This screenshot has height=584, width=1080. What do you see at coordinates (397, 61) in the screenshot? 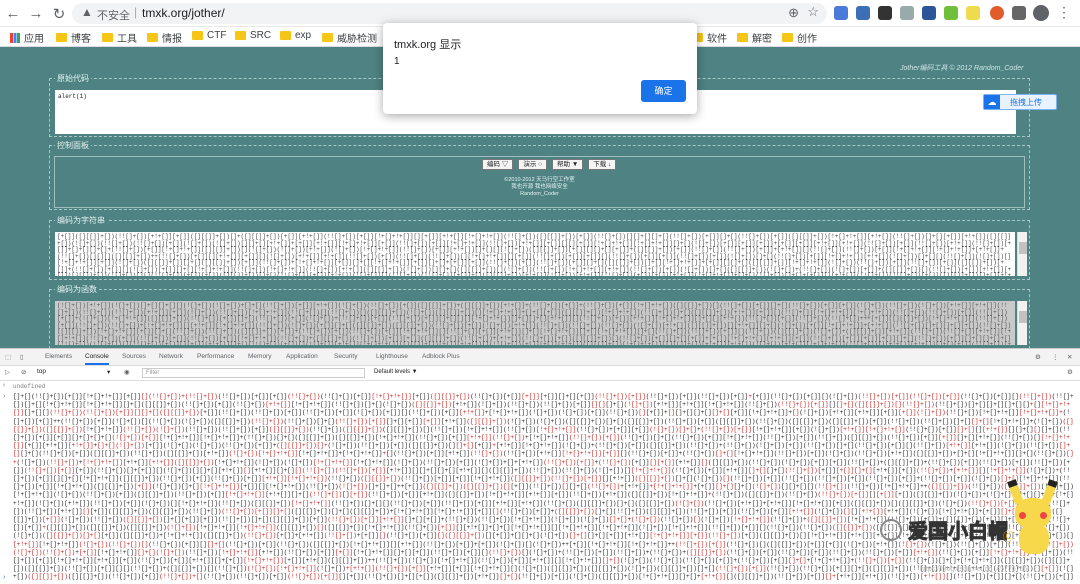
I see `dialog-message: 1` at bounding box center [397, 61].